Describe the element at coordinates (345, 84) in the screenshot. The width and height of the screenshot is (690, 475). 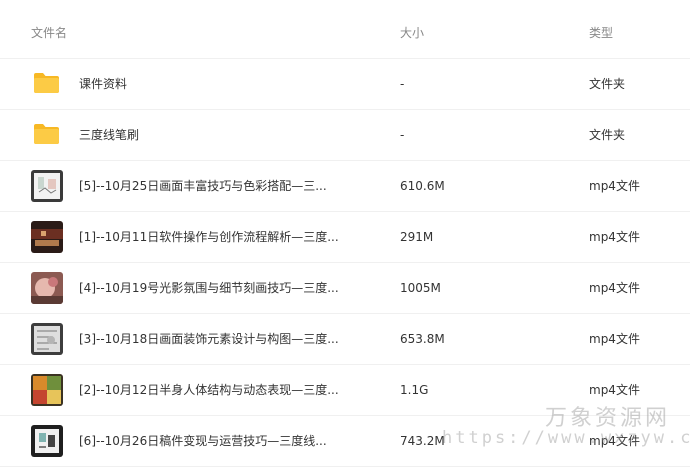
I see `table-row: 课件资料 - 文件夹` at that location.